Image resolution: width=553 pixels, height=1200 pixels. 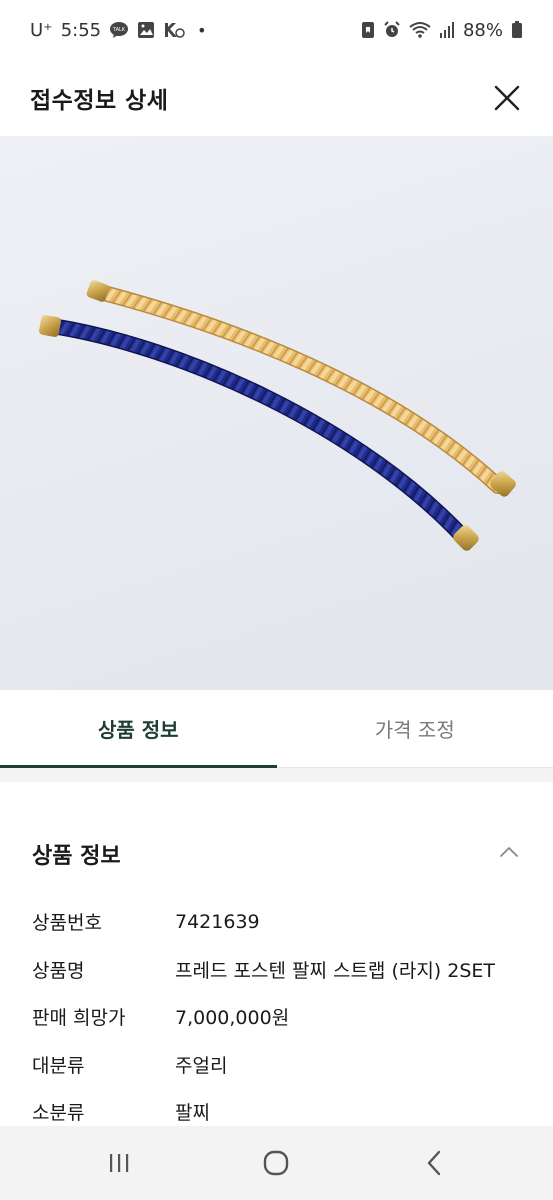 What do you see at coordinates (335, 970) in the screenshot?
I see `info-value: 프레드 포스텐 팔찌 스트랩 (라지) 2SET` at bounding box center [335, 970].